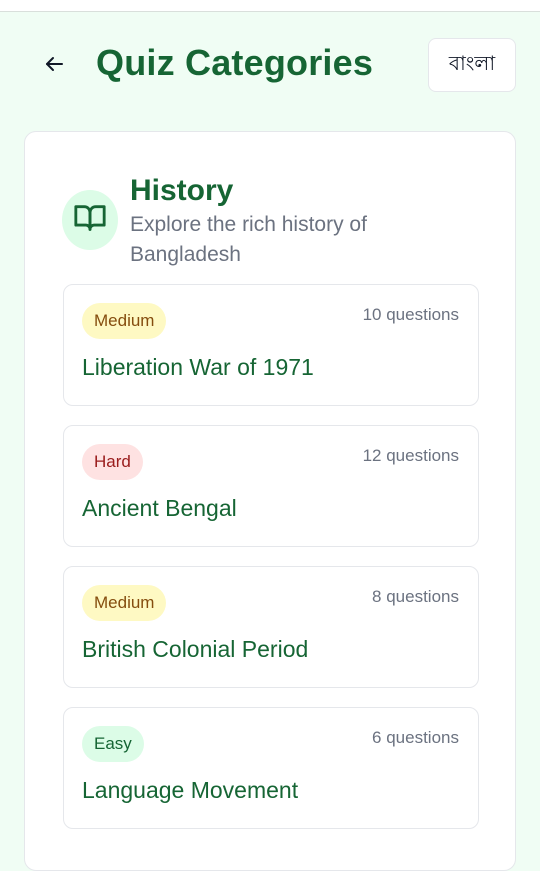 The height and width of the screenshot is (871, 540). Describe the element at coordinates (112, 462) in the screenshot. I see `difficulty-badge: Hard` at that location.